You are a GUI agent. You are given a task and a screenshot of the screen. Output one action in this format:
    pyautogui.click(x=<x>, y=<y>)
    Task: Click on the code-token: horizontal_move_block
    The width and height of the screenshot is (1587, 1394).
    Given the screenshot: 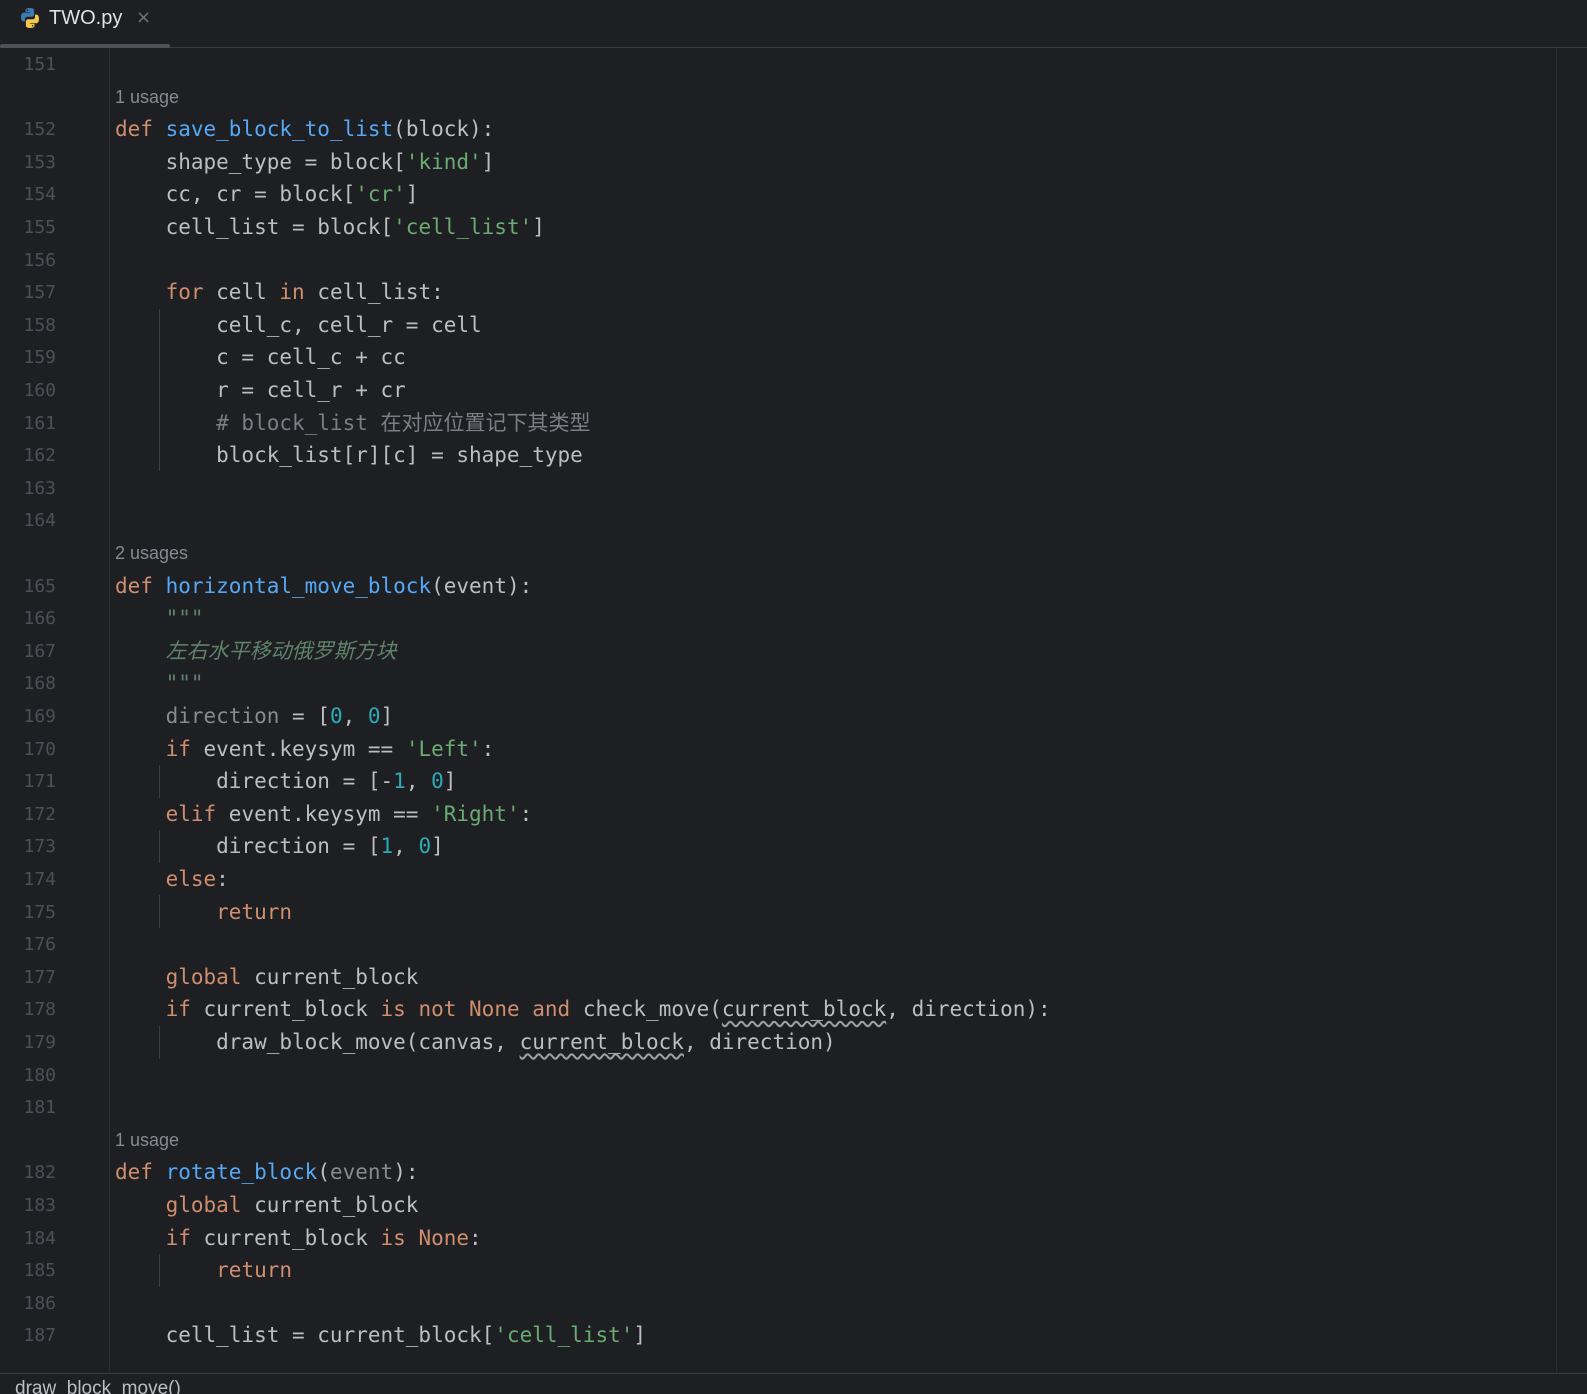 What is the action you would take?
    pyautogui.click(x=298, y=585)
    